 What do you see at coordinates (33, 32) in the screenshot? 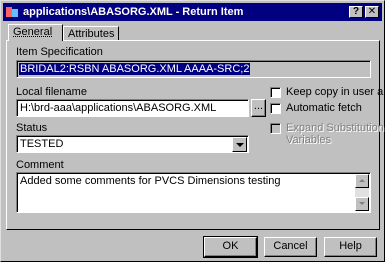
I see `tab-general-label: General` at bounding box center [33, 32].